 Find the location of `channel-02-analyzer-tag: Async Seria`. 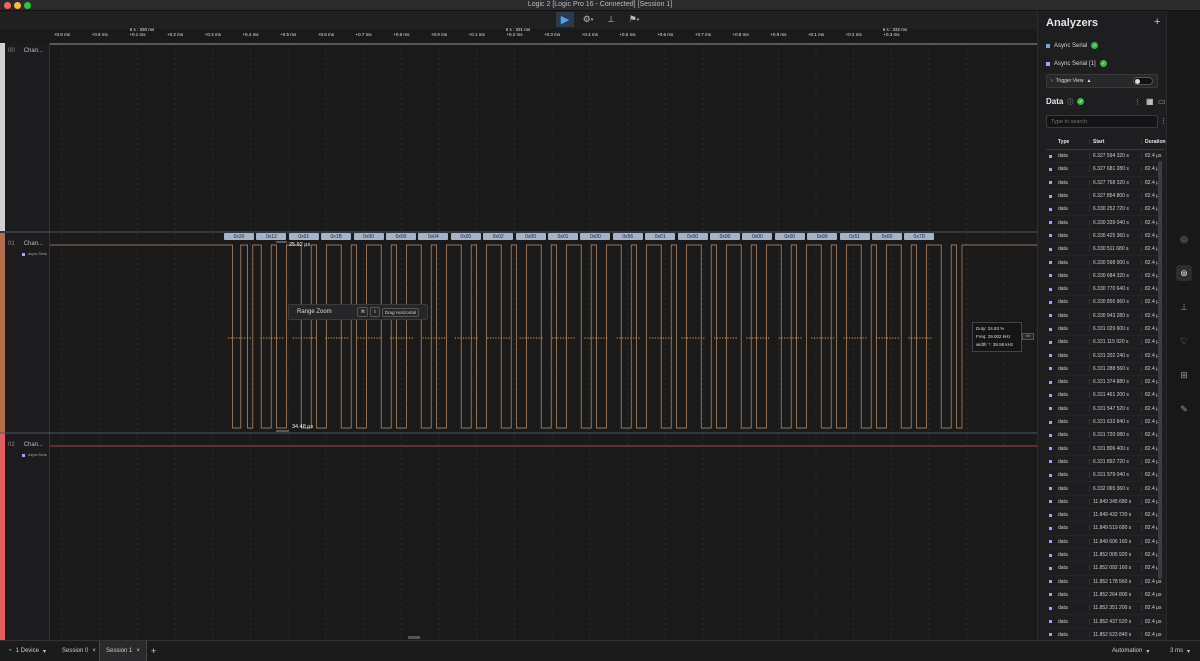

channel-02-analyzer-tag: Async Seria is located at coordinates (34, 455).